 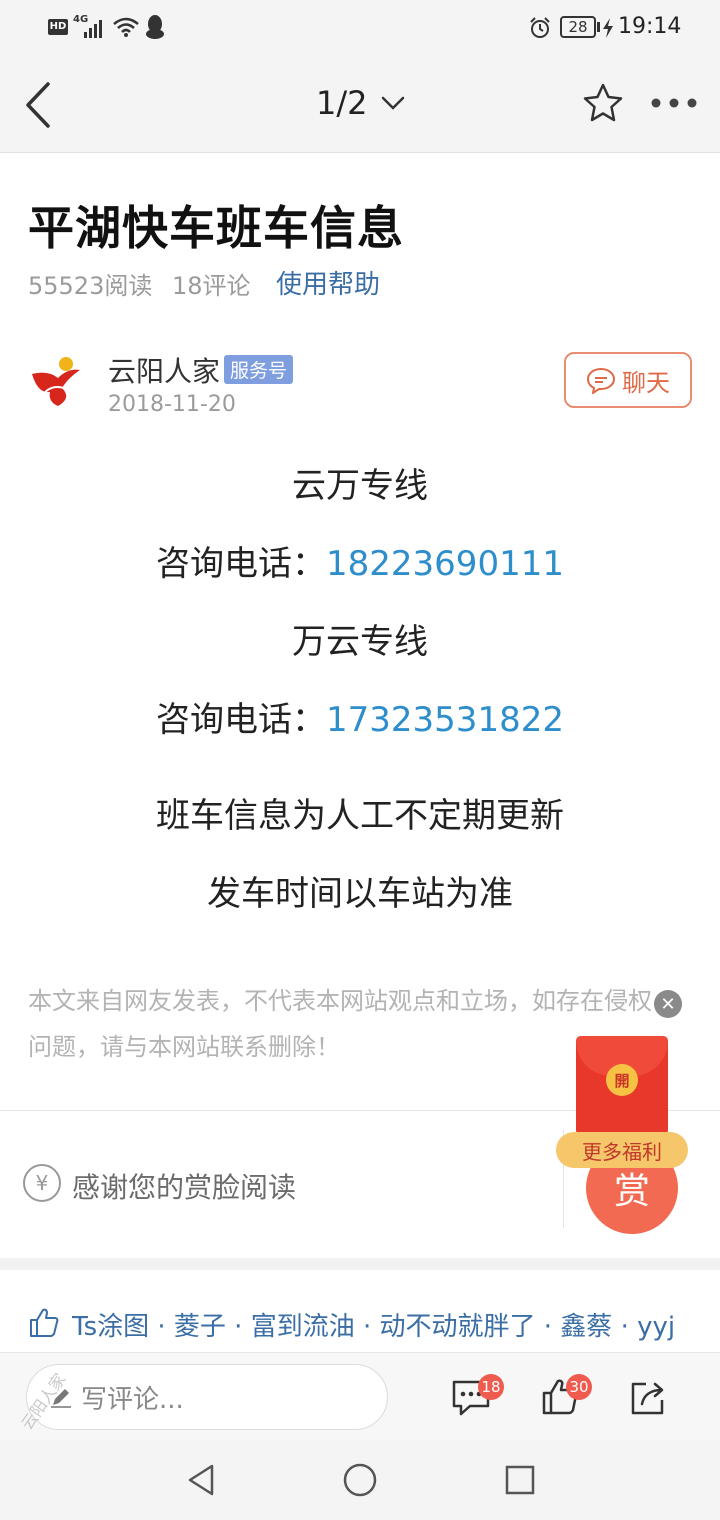 What do you see at coordinates (211, 286) in the screenshot?
I see `comment-count: 18评论` at bounding box center [211, 286].